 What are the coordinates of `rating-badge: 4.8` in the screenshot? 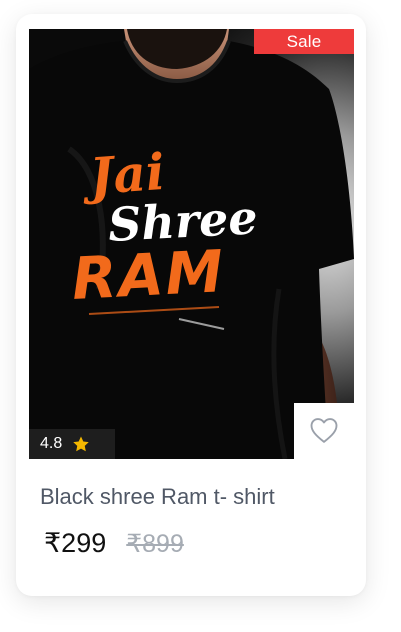 It's located at (72, 444).